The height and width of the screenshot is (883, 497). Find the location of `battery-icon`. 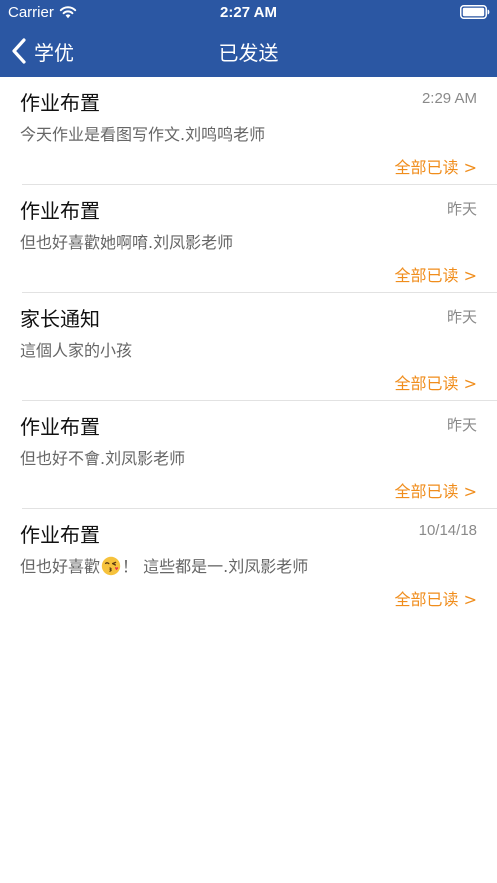

battery-icon is located at coordinates (475, 12).